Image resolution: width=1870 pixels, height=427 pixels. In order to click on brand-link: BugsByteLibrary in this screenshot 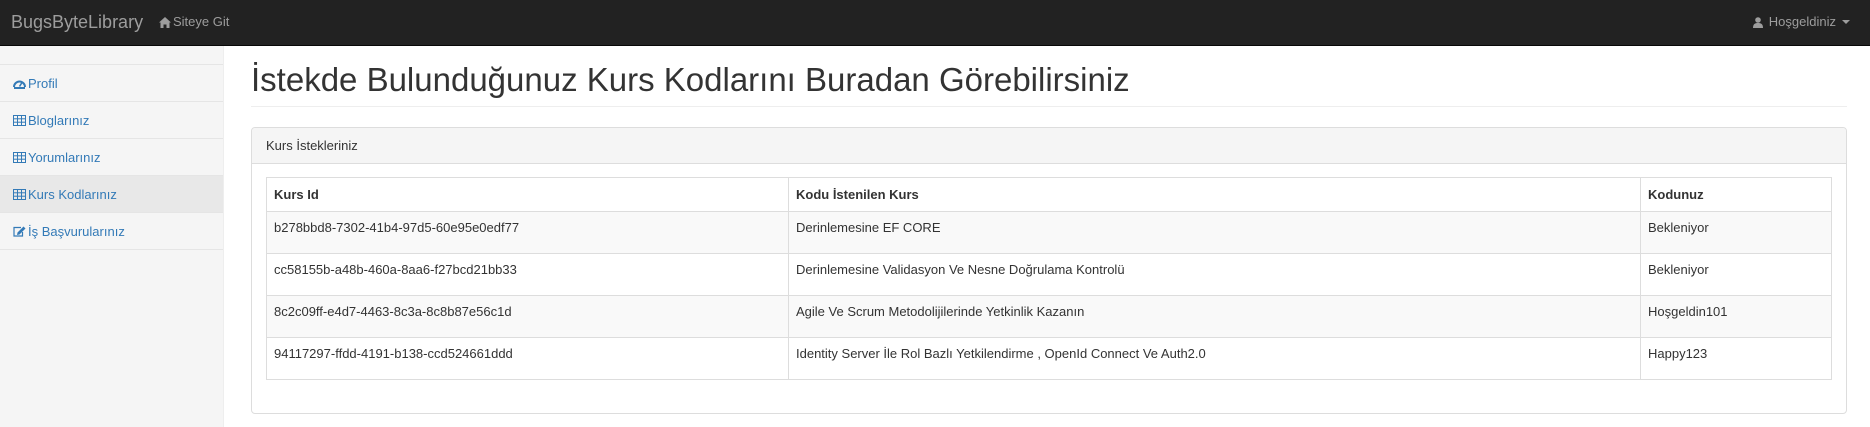, I will do `click(77, 22)`.